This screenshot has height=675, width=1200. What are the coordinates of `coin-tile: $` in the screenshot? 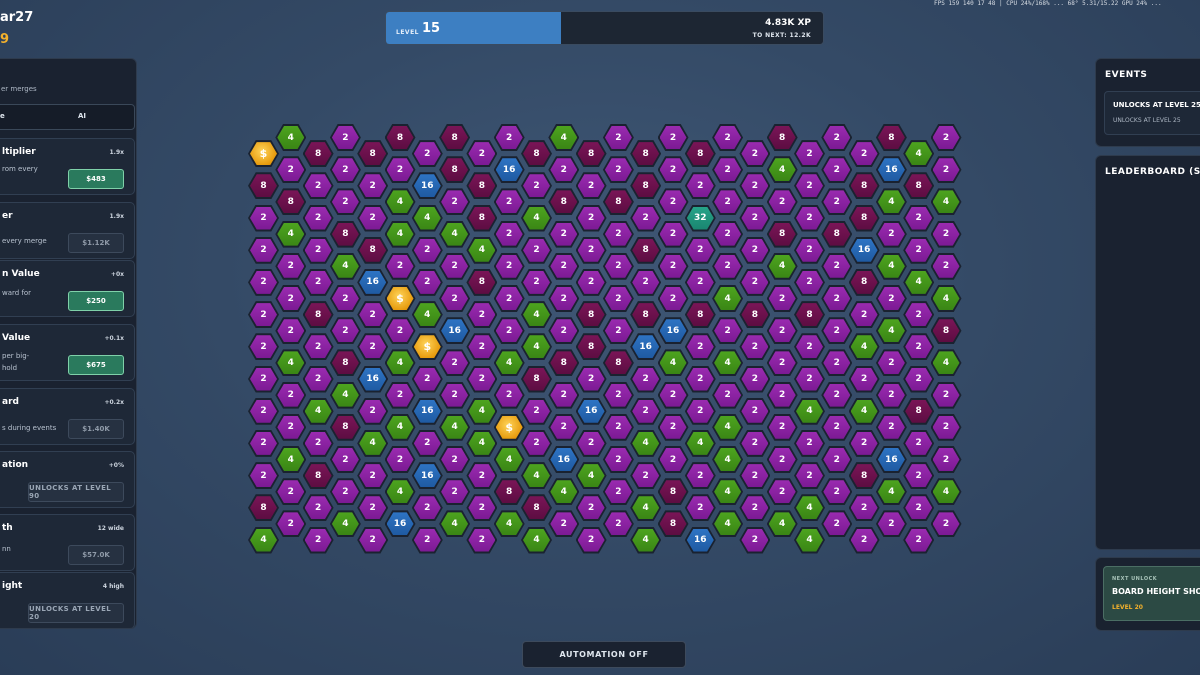 It's located at (263, 154).